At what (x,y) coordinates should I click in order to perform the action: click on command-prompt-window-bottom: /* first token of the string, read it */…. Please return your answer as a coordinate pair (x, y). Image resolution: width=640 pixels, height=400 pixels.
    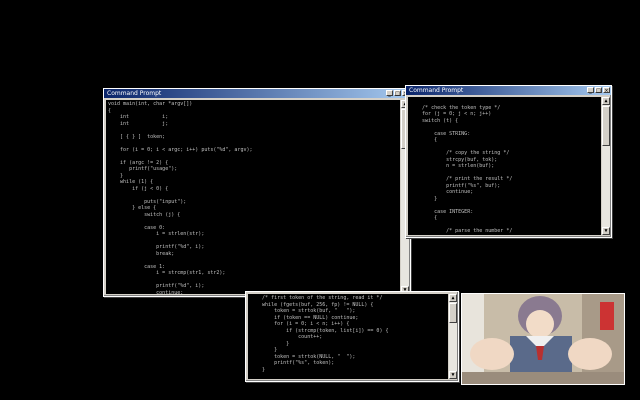
    Looking at the image, I should click on (352, 336).